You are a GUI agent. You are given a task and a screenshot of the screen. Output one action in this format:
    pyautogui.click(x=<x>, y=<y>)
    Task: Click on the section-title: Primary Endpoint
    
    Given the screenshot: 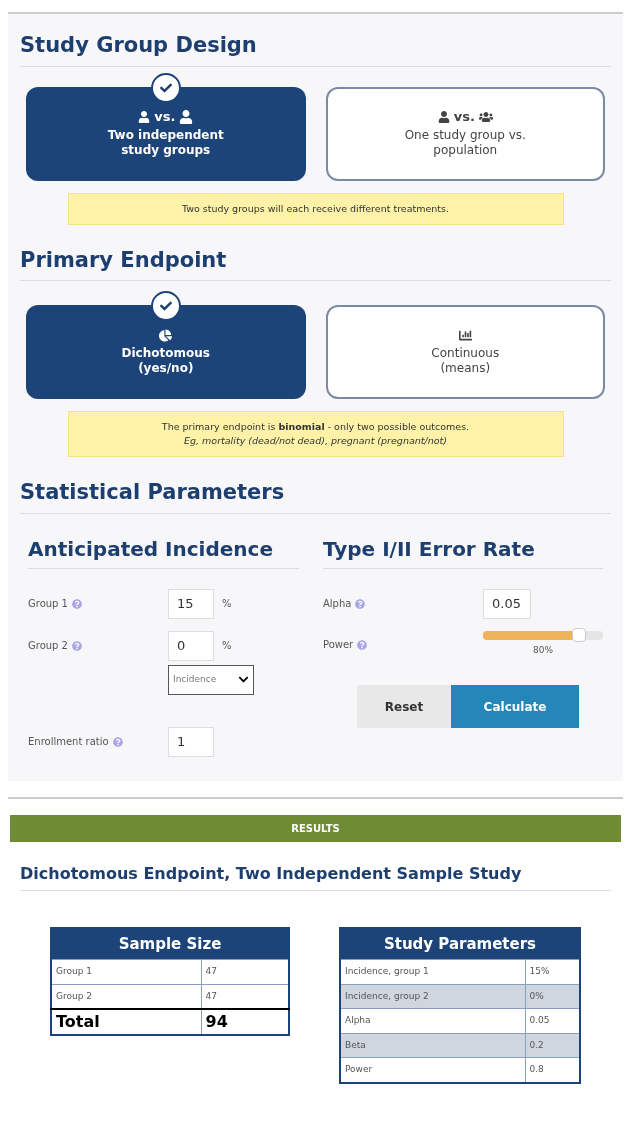 What is the action you would take?
    pyautogui.click(x=123, y=259)
    